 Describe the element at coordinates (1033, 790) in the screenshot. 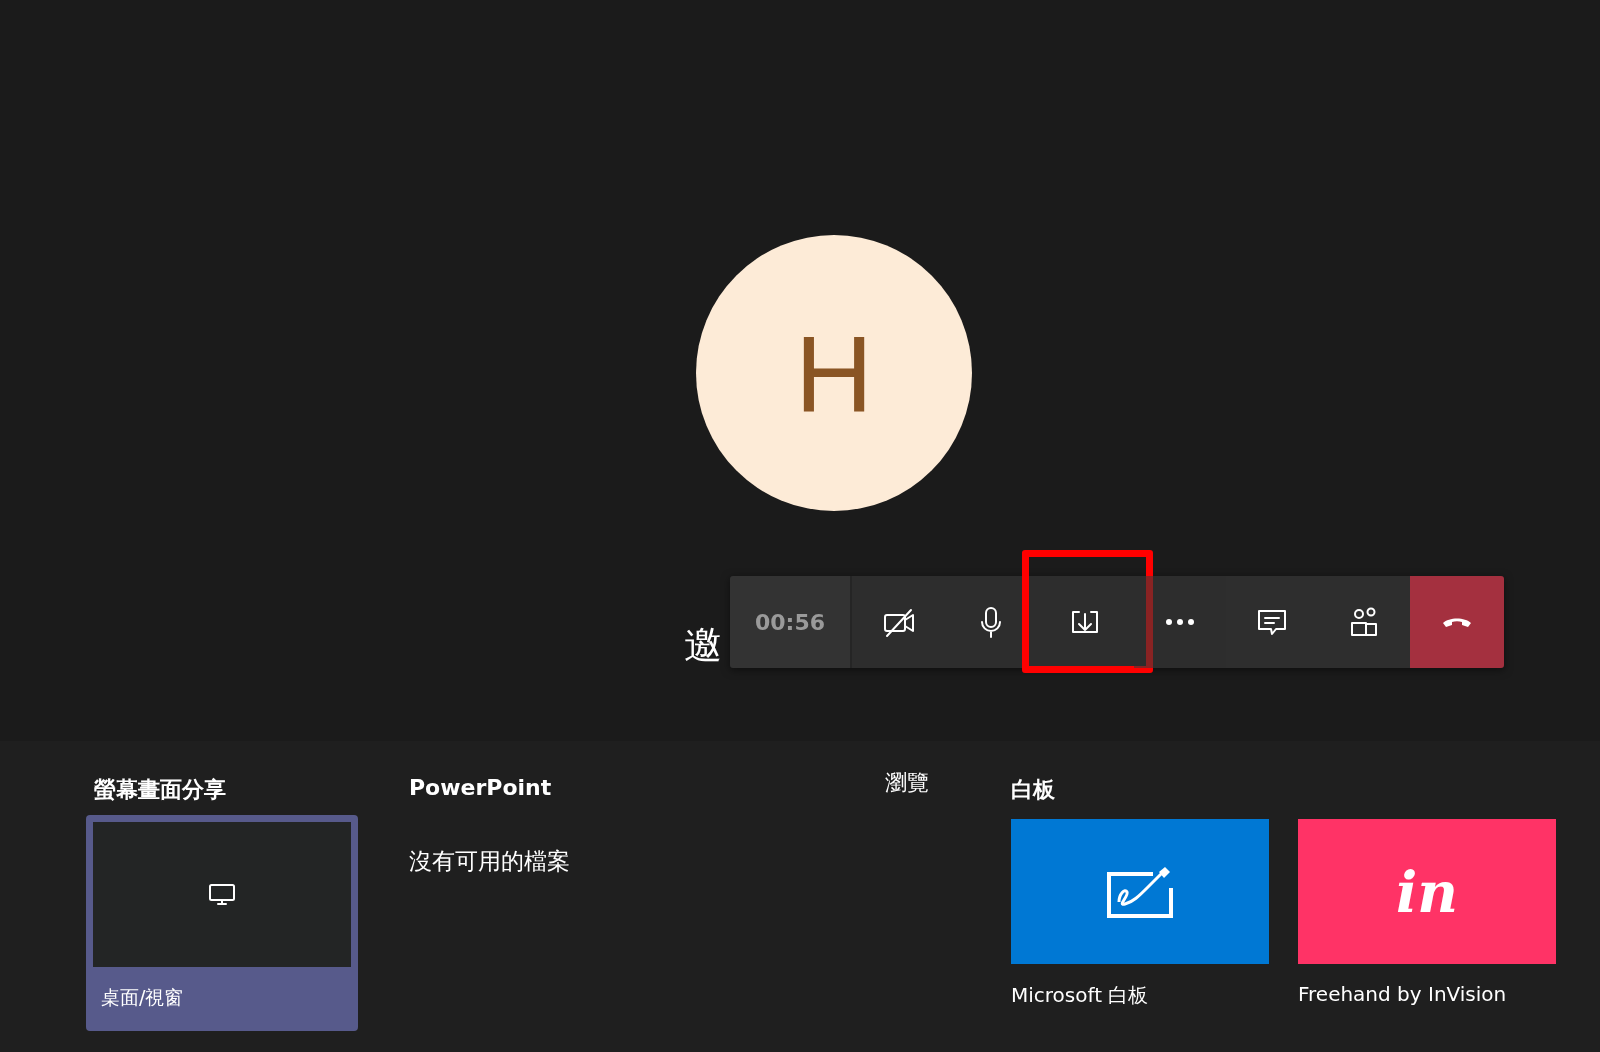

I see `section-heading: 白板` at that location.